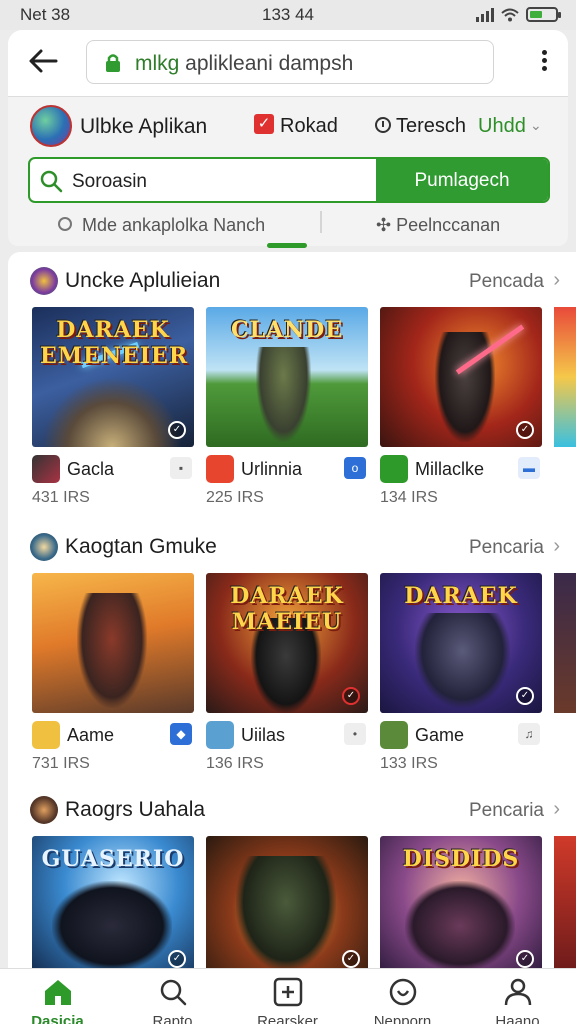 This screenshot has width=576, height=1024. Describe the element at coordinates (173, 225) in the screenshot. I see `search-hint-left: Mde ankaplolka Nanch` at that location.